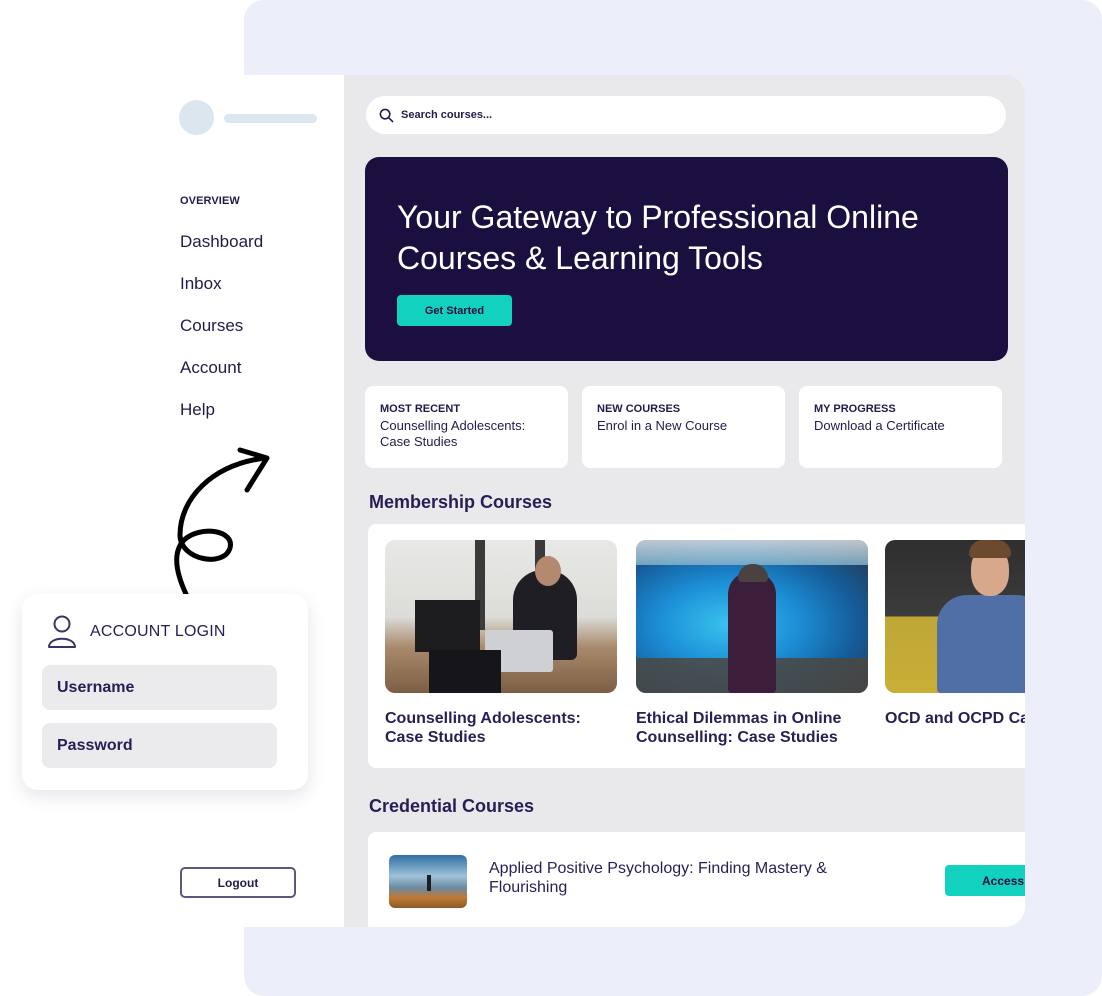  Describe the element at coordinates (428, 881) in the screenshot. I see `course-image-mountain-hiker` at that location.